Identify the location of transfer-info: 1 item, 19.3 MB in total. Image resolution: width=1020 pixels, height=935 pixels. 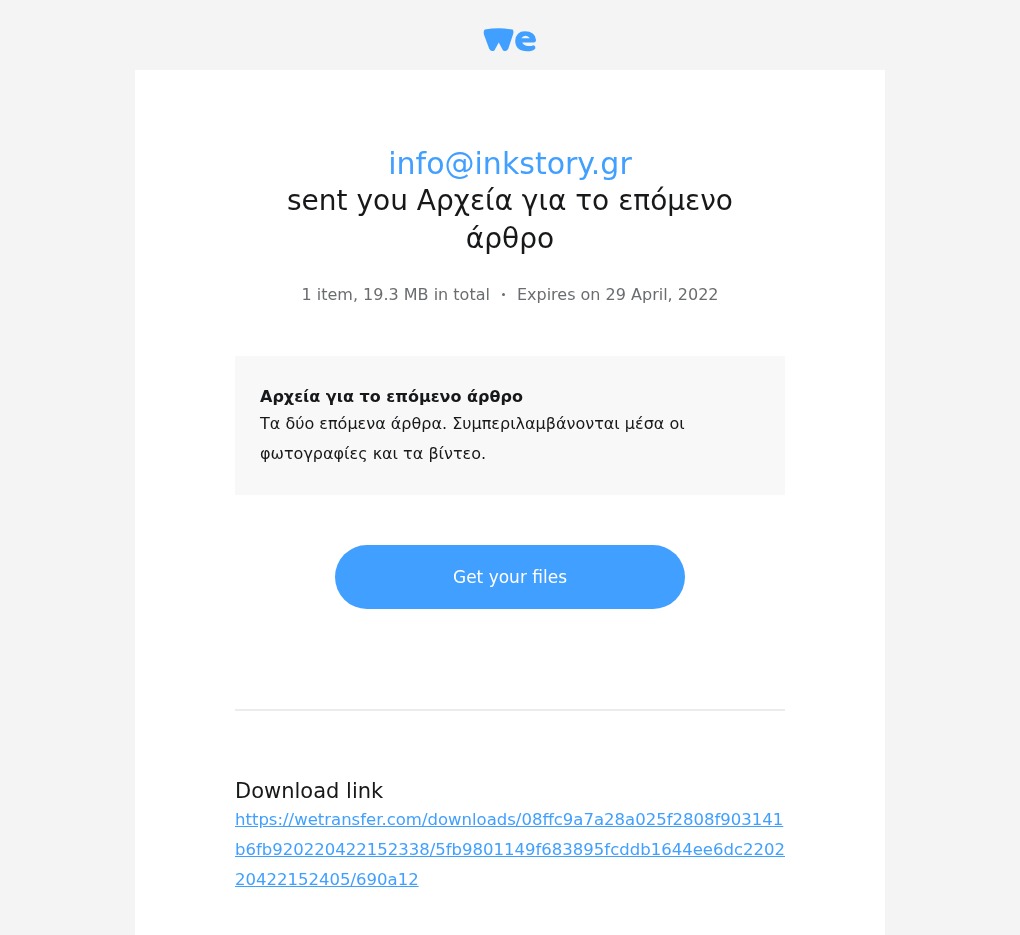
(395, 294).